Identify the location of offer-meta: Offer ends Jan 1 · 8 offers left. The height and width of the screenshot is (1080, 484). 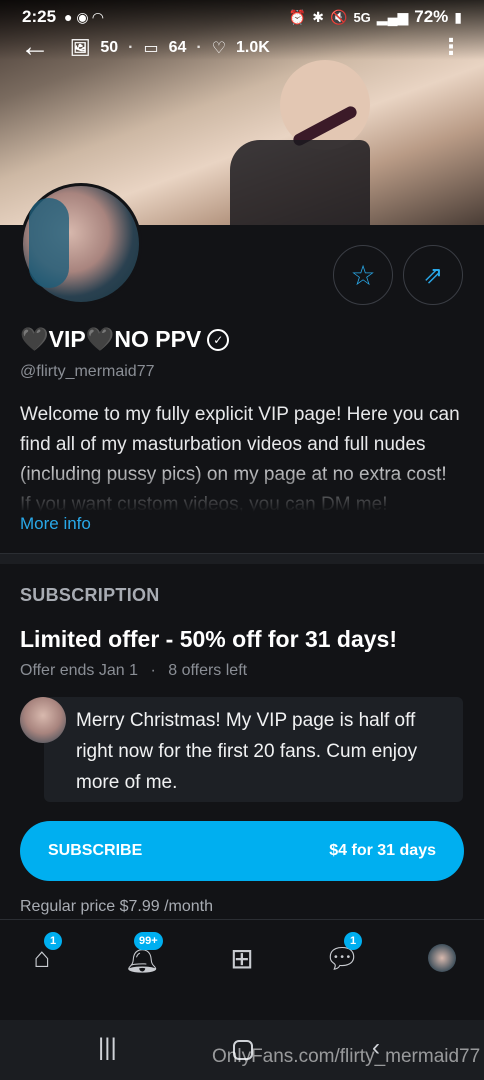
(134, 670).